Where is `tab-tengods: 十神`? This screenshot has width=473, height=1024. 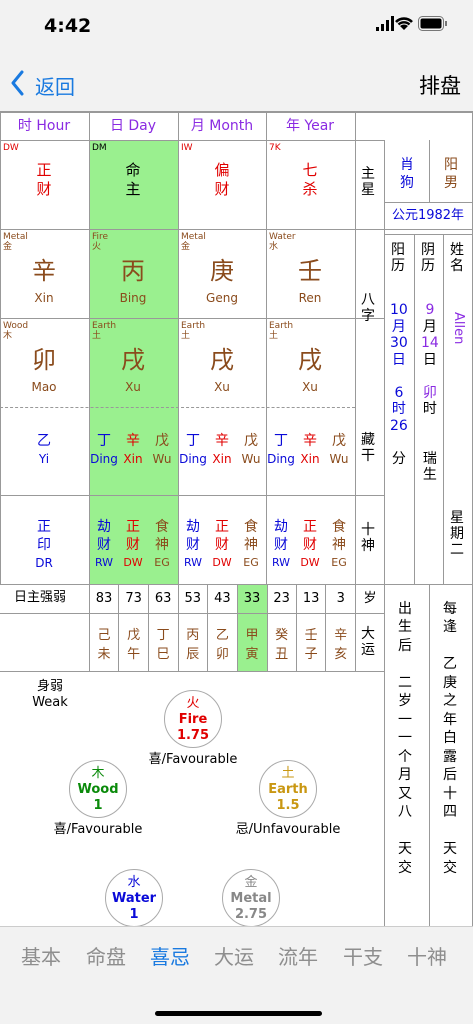 tab-tengods: 十神 is located at coordinates (427, 955).